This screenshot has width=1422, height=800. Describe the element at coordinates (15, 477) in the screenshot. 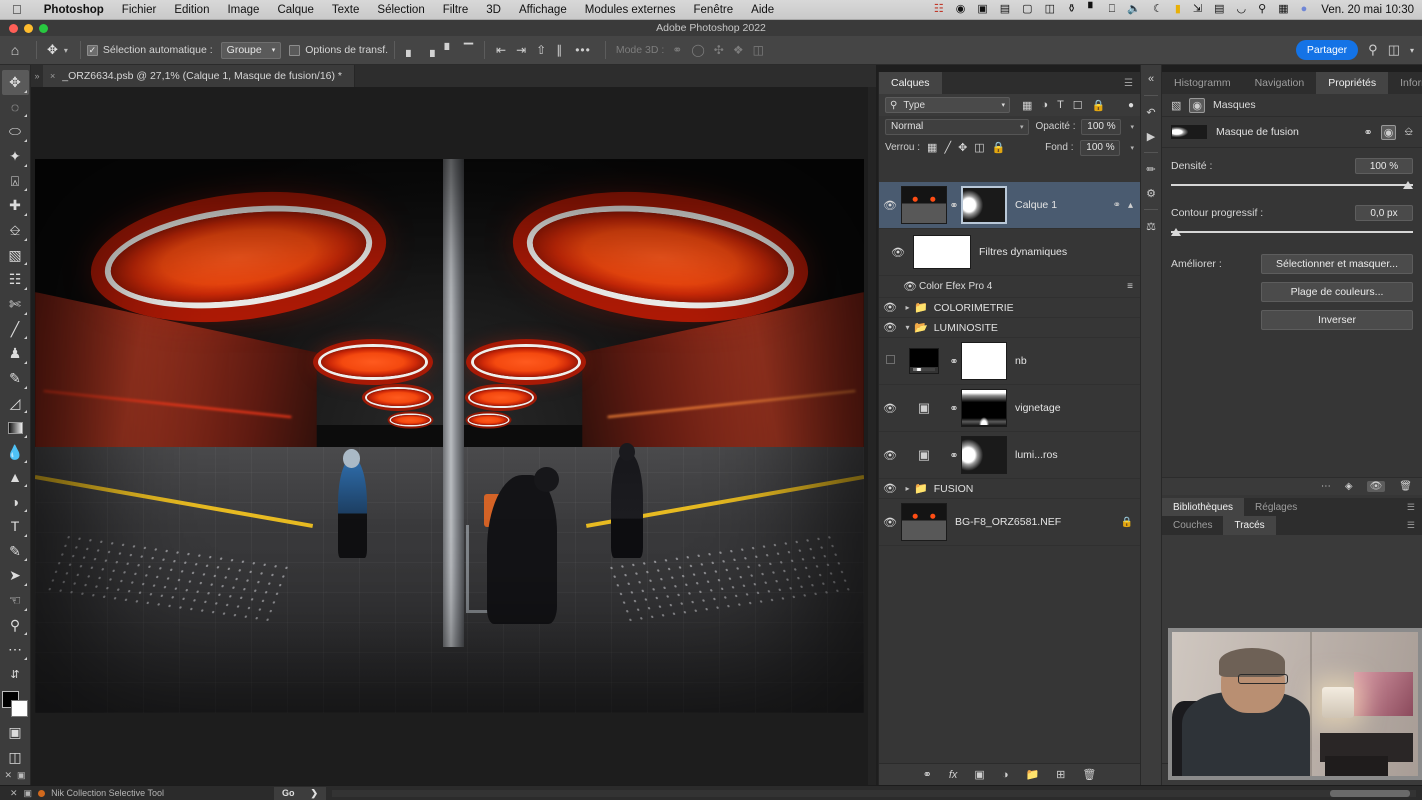

I see `dodge-tool: ▲` at that location.